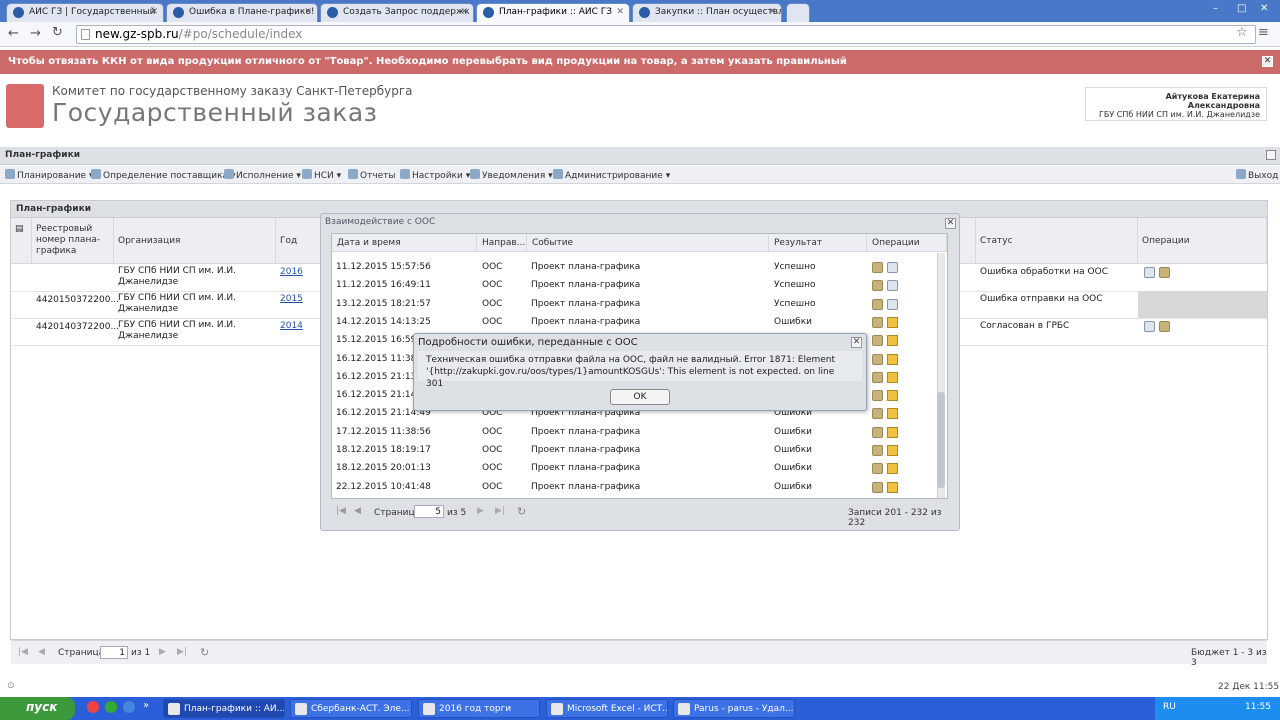 Image resolution: width=1280 pixels, height=720 pixels. Describe the element at coordinates (1271, 155) in the screenshot. I see `panel-collapse-icon` at that location.